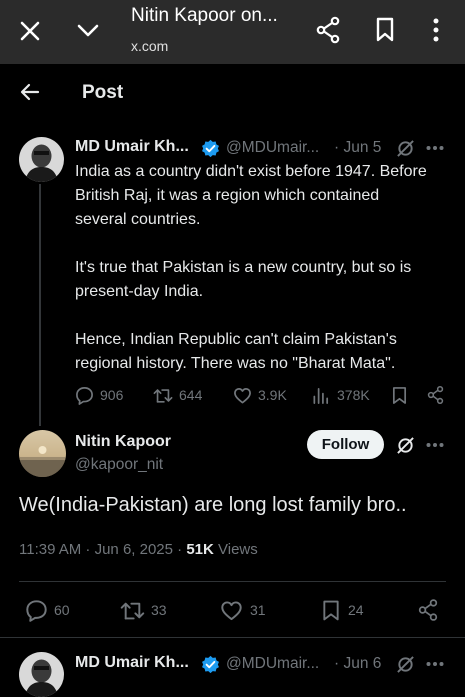  I want to click on like-button: 3.9K, so click(264, 396).